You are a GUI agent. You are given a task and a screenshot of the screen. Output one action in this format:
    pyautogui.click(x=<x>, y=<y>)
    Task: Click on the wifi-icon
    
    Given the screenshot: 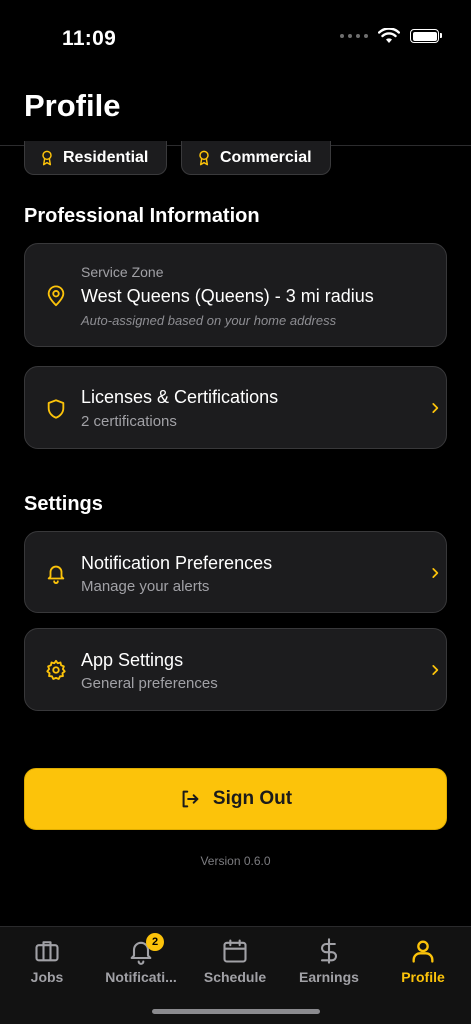 What is the action you would take?
    pyautogui.click(x=389, y=35)
    